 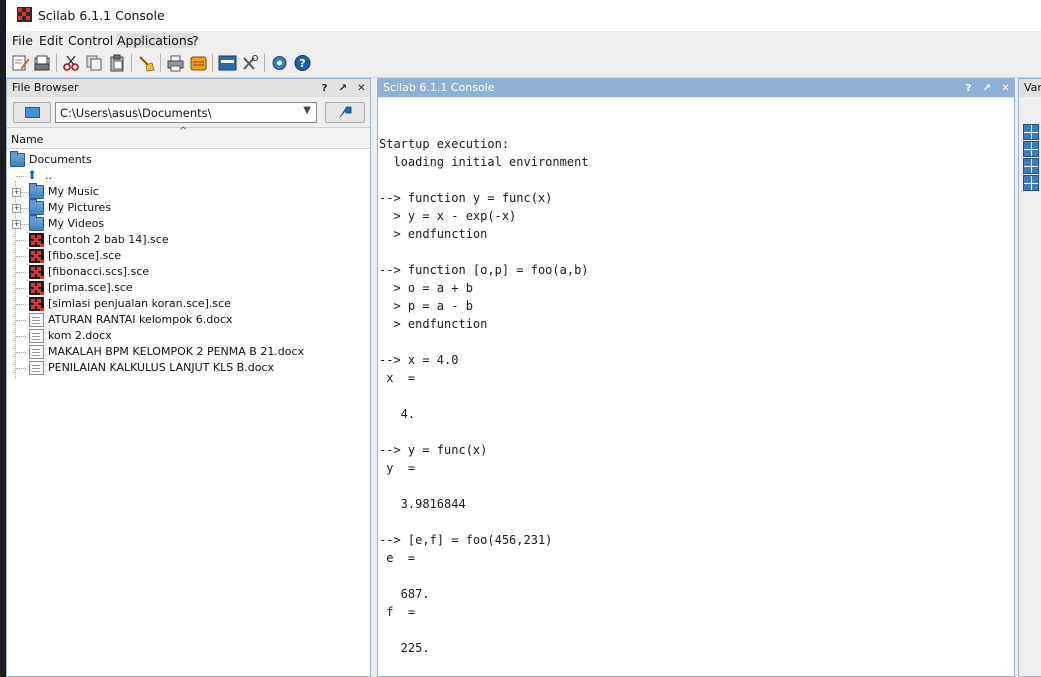 I want to click on tree-label: [contoh 2 bab 14].sce, so click(x=108, y=239).